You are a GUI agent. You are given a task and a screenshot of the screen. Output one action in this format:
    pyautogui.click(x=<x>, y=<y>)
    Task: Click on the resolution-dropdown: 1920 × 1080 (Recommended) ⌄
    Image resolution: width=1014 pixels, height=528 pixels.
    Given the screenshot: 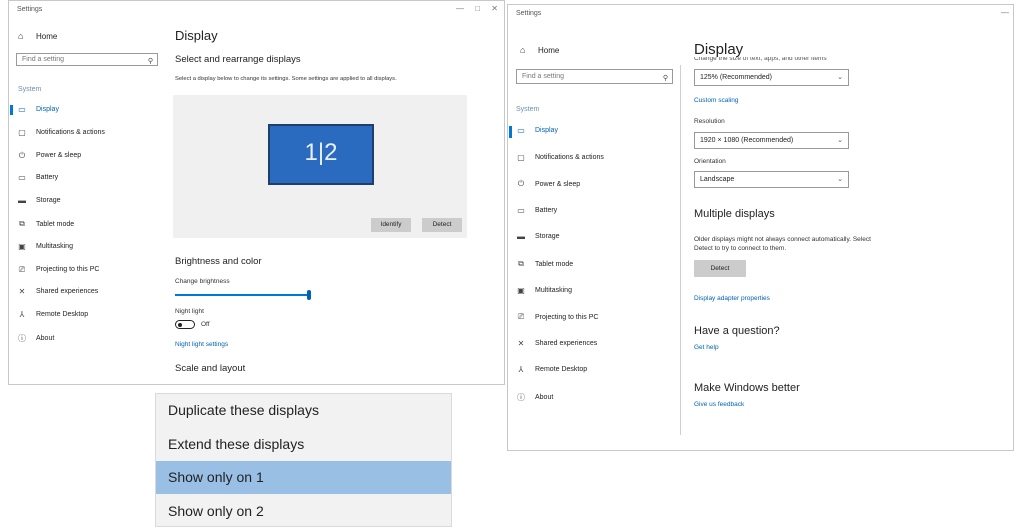 What is the action you would take?
    pyautogui.click(x=771, y=140)
    